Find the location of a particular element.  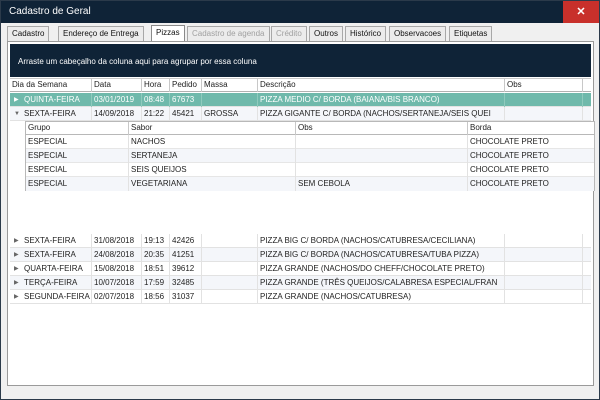

tab-endereco-de-entrega: Endereço de Entrega is located at coordinates (101, 33).